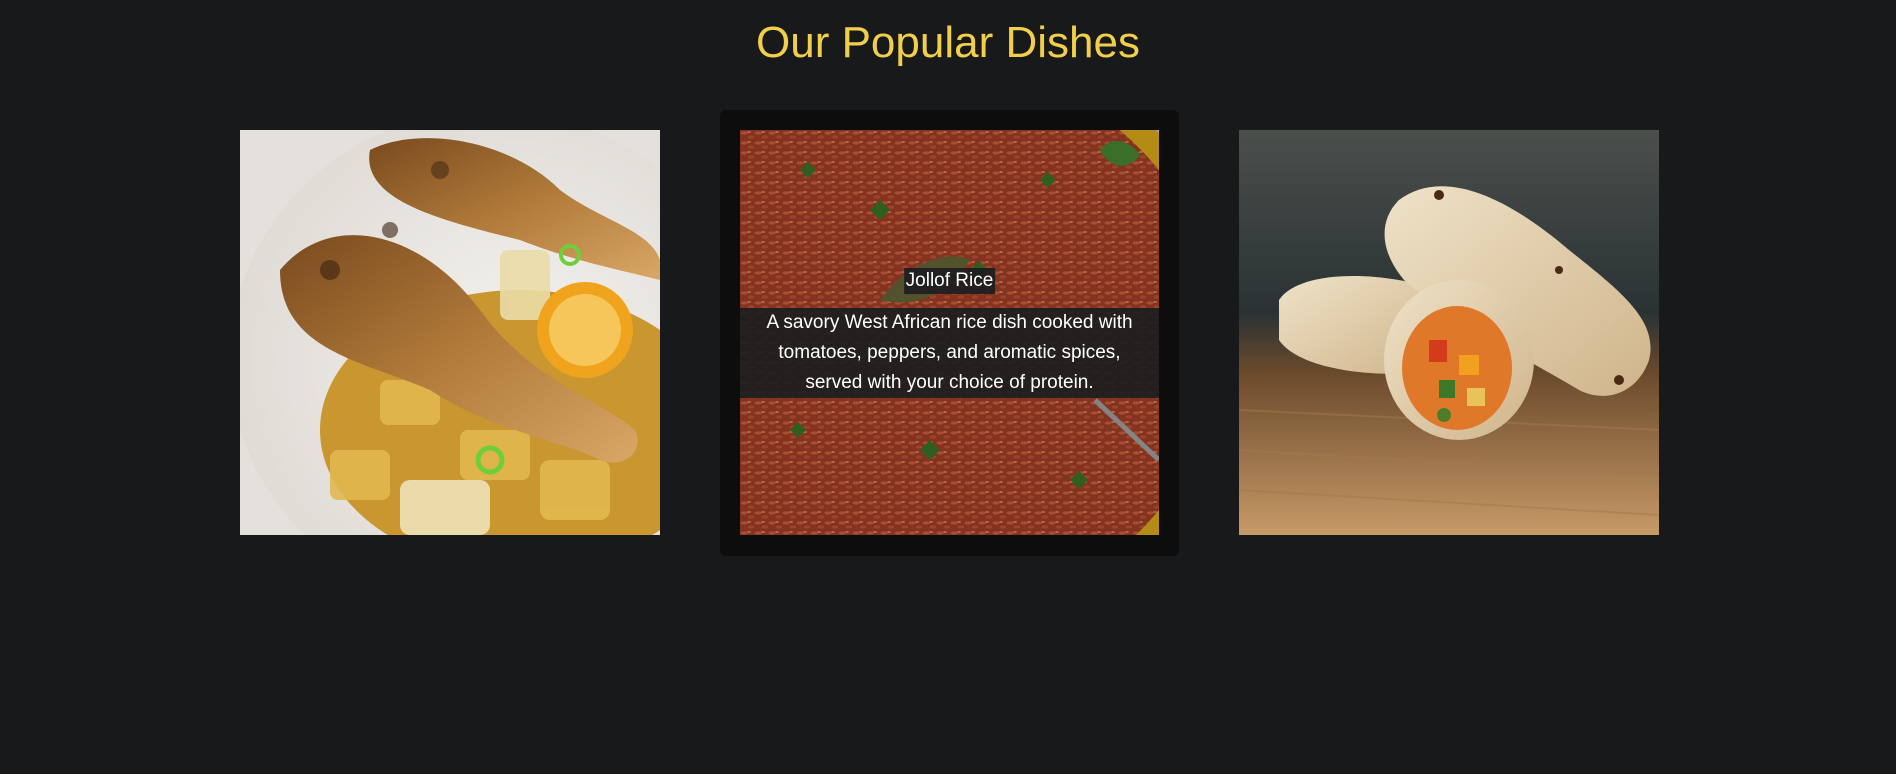  Describe the element at coordinates (948, 42) in the screenshot. I see `page-title: Our Popular Dishes` at that location.